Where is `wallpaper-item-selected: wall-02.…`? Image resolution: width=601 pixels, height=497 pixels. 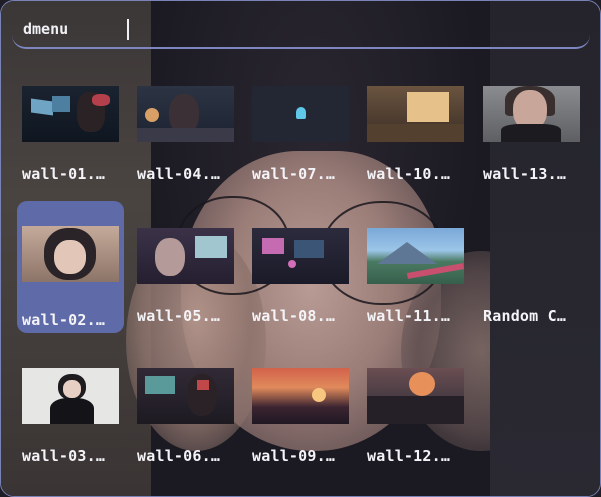 wallpaper-item-selected: wall-02.… is located at coordinates (70, 267).